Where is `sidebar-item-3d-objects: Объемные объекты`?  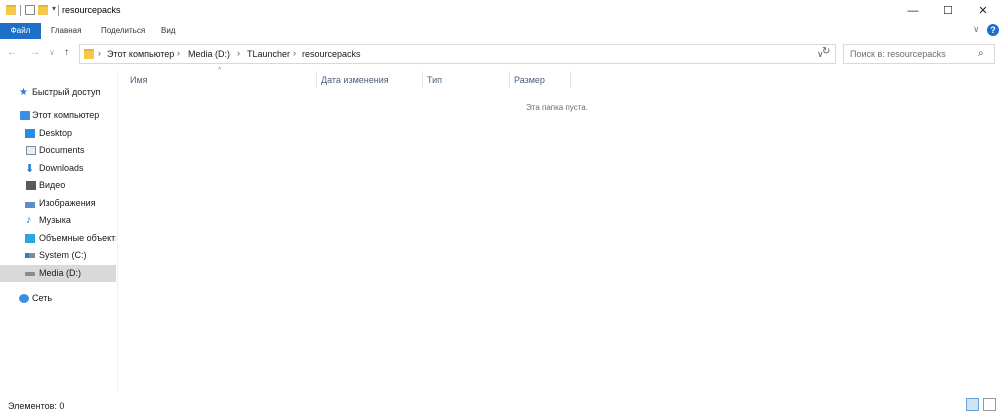 sidebar-item-3d-objects: Объемные объекты is located at coordinates (58, 238).